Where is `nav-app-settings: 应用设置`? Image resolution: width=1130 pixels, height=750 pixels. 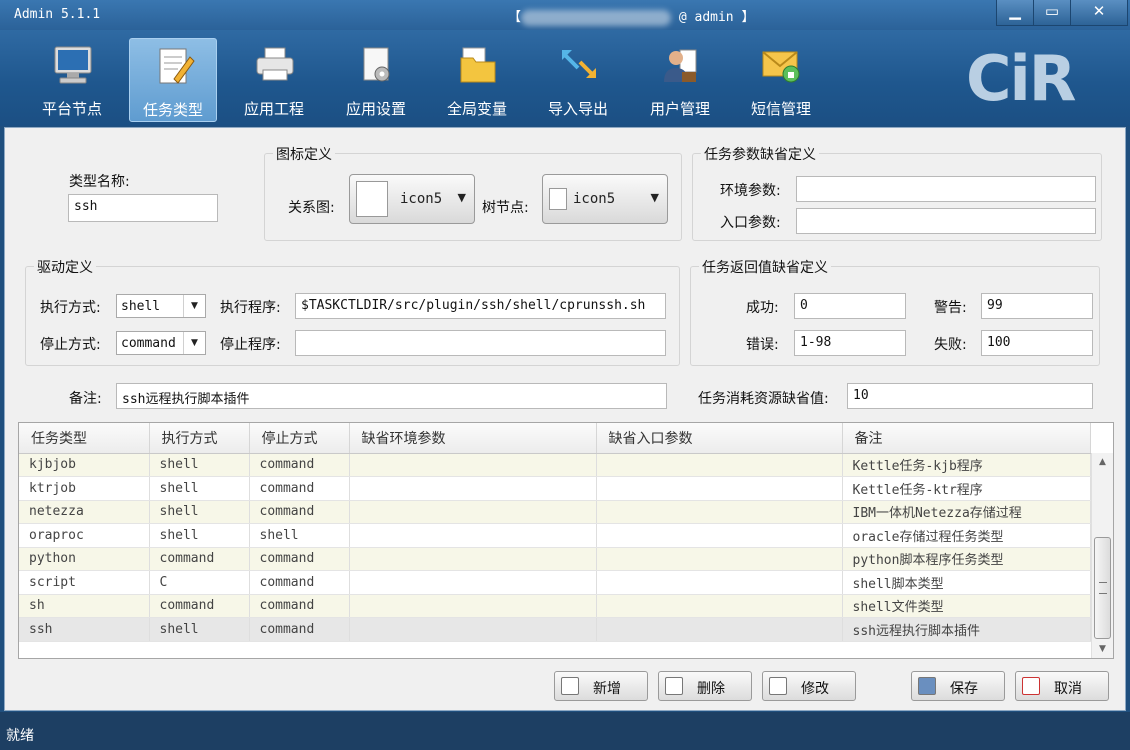
nav-app-settings: 应用设置 is located at coordinates (376, 80).